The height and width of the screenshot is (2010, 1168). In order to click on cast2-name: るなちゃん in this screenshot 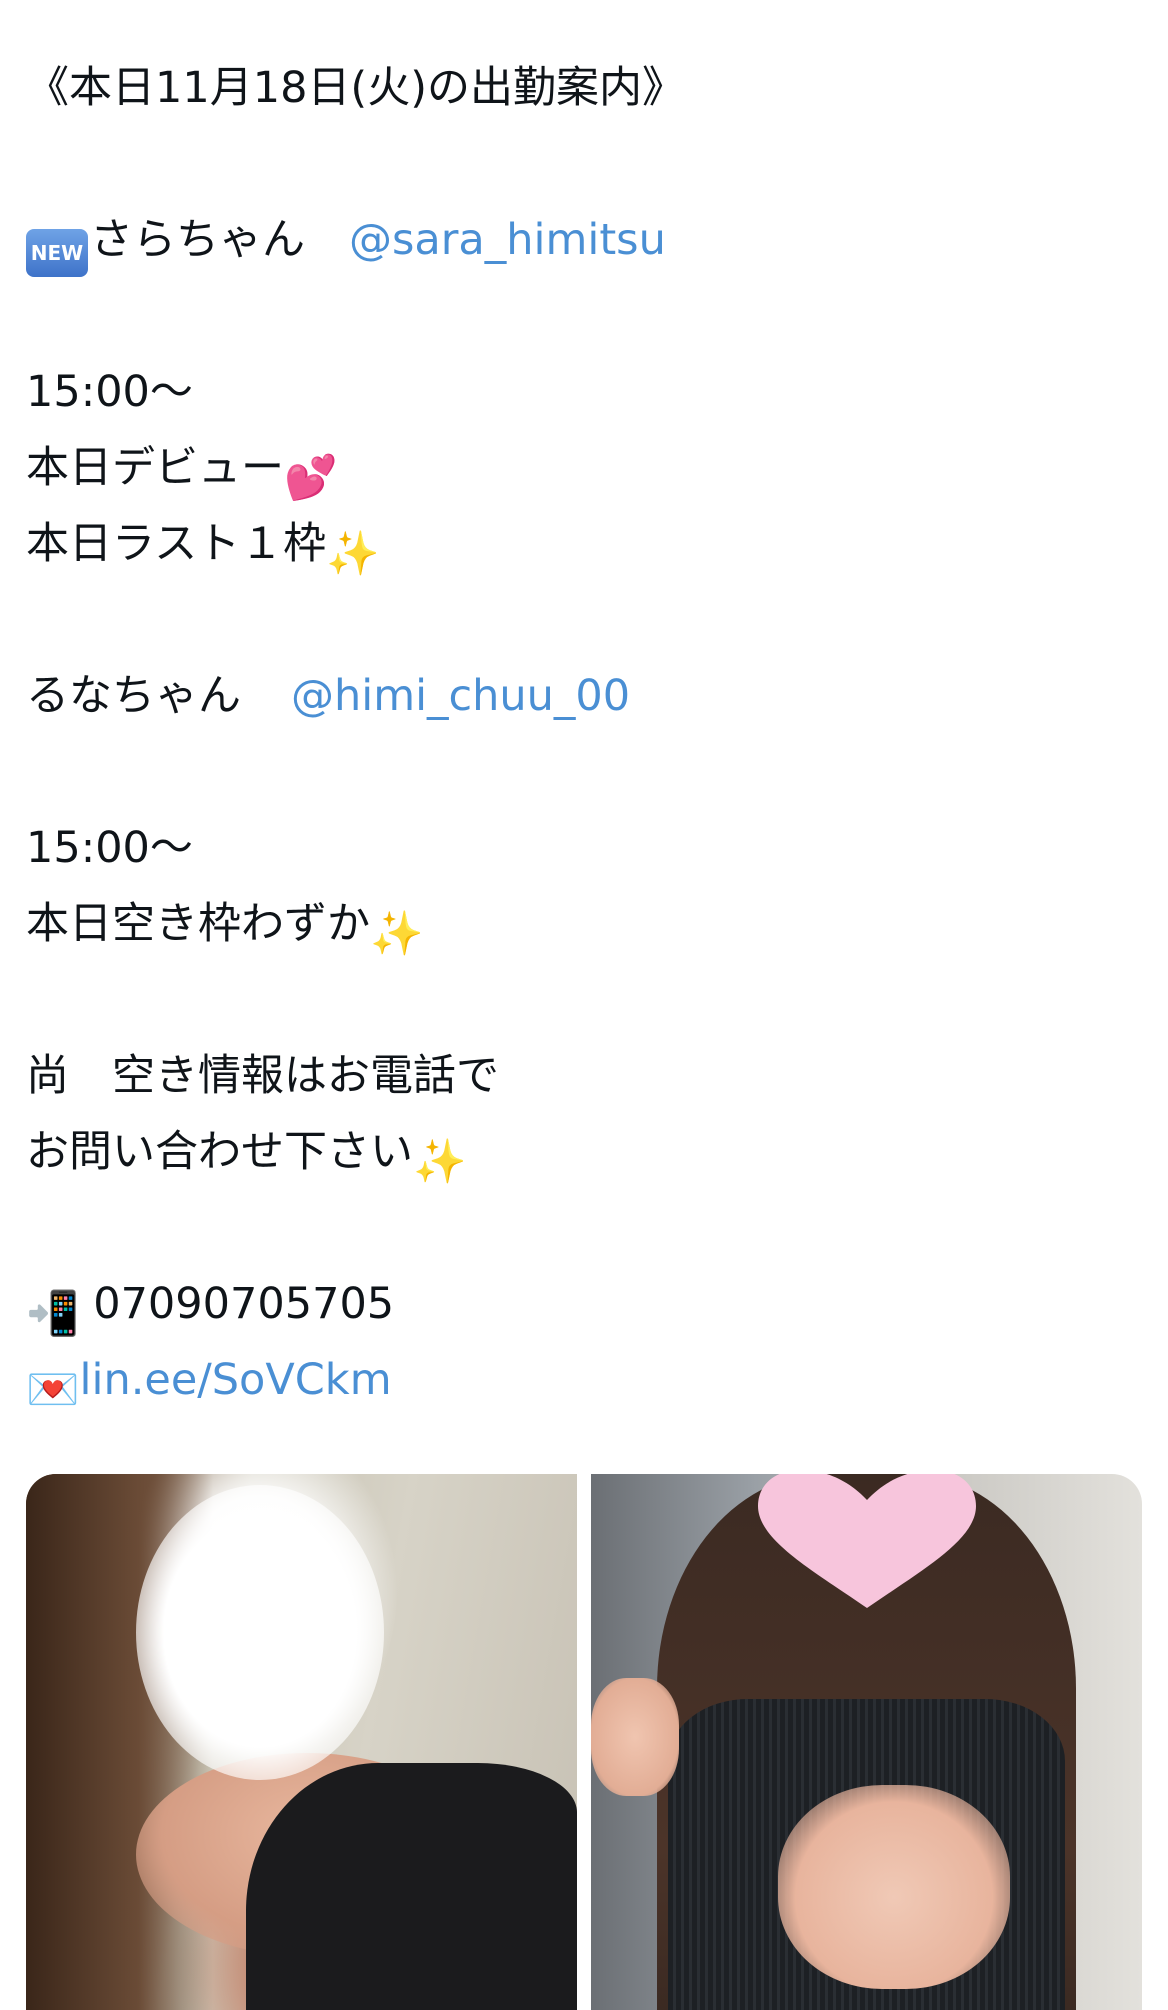, I will do `click(133, 696)`.